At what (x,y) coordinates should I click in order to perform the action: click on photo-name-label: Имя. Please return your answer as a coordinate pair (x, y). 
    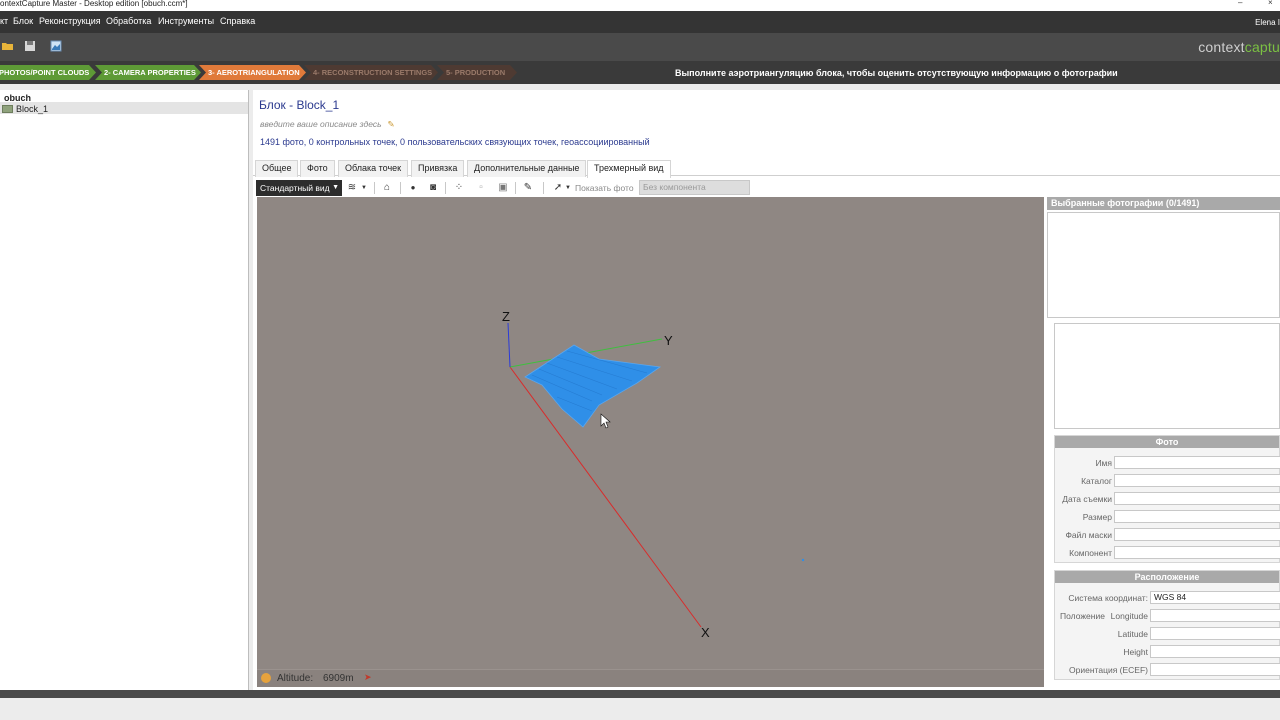
    Looking at the image, I should click on (1103, 463).